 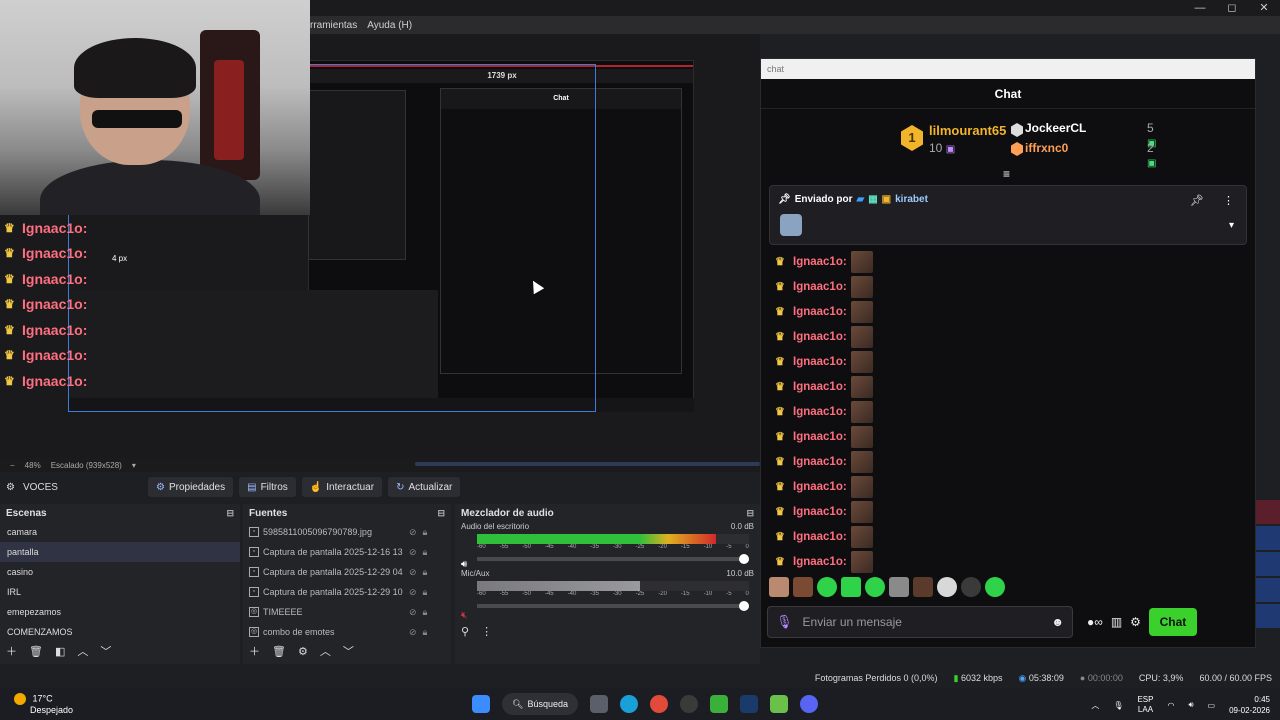 What do you see at coordinates (784, 622) in the screenshot?
I see `microphone-icon: 🎙︎` at bounding box center [784, 622].